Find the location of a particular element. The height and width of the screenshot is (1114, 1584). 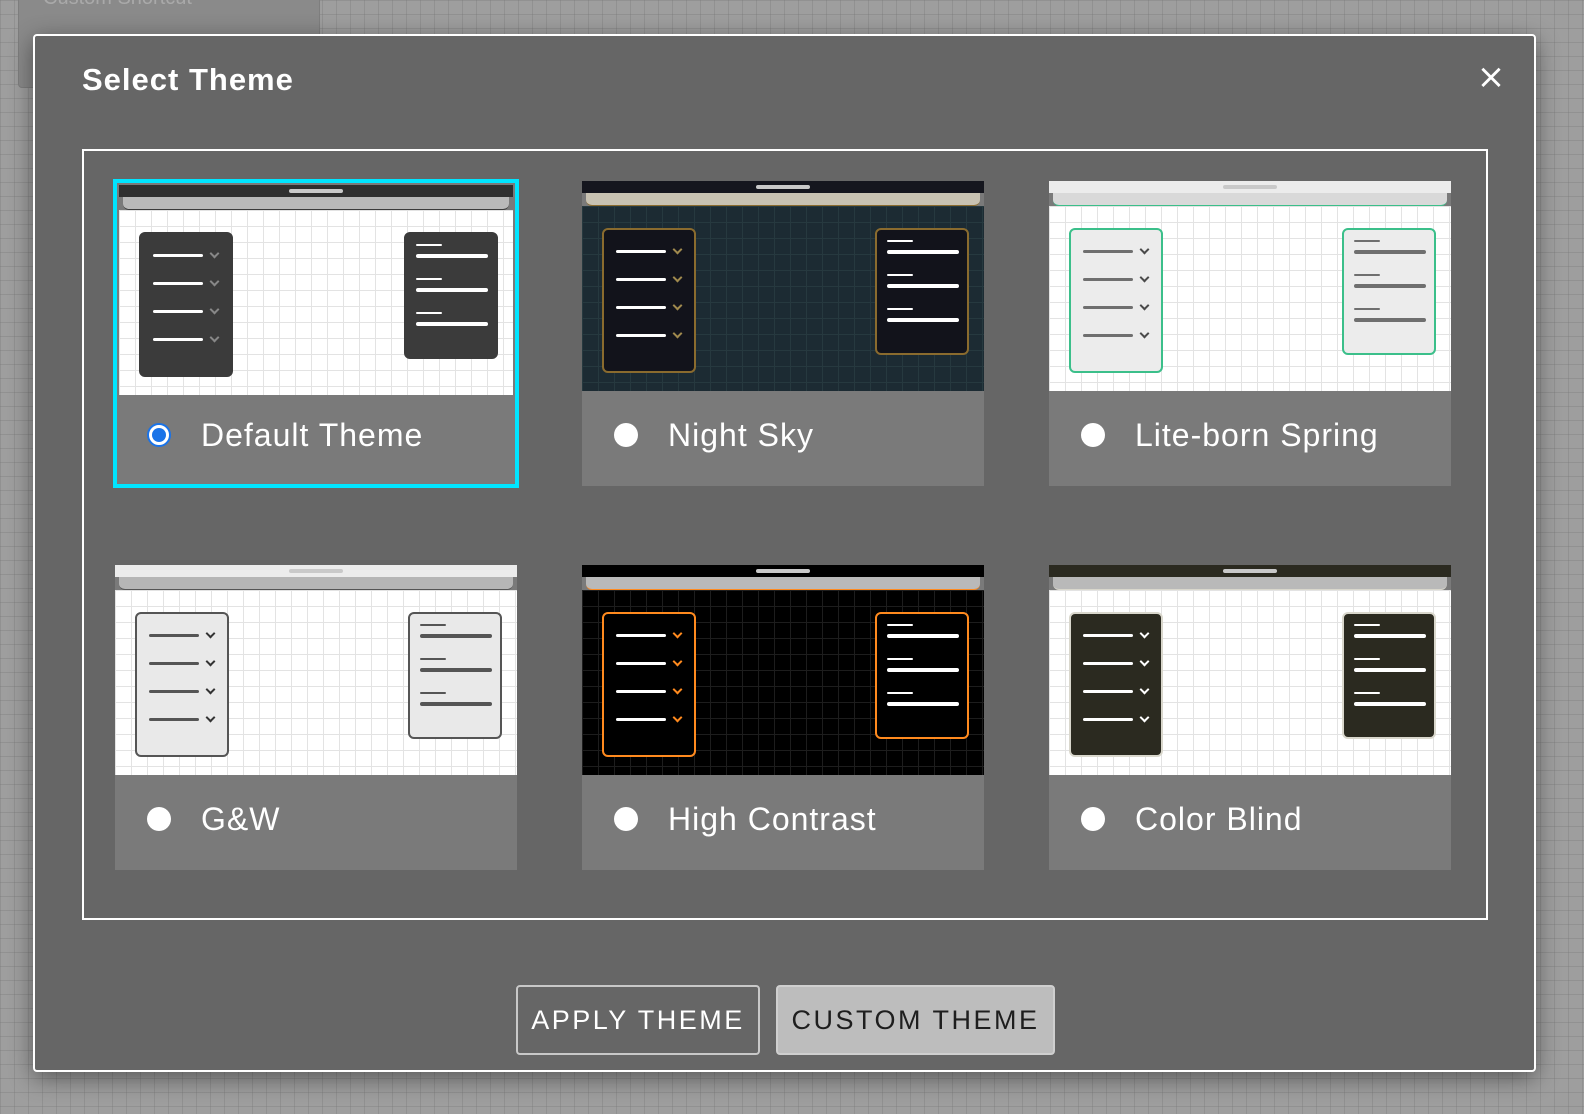

theme-name: Night Sky is located at coordinates (741, 435).